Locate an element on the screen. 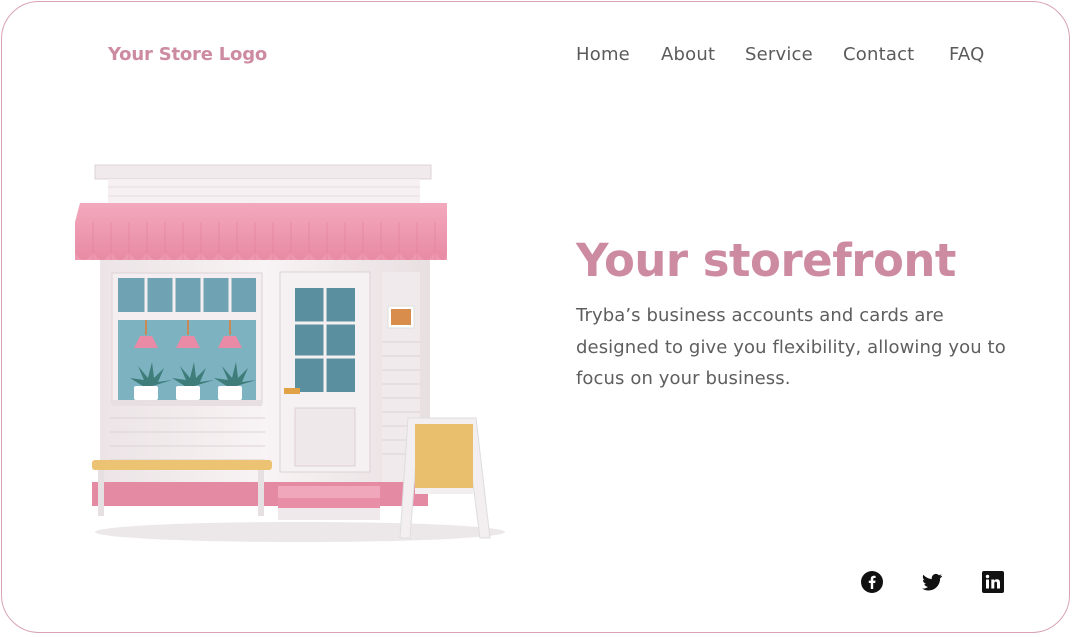  linkedin-icon is located at coordinates (993, 582).